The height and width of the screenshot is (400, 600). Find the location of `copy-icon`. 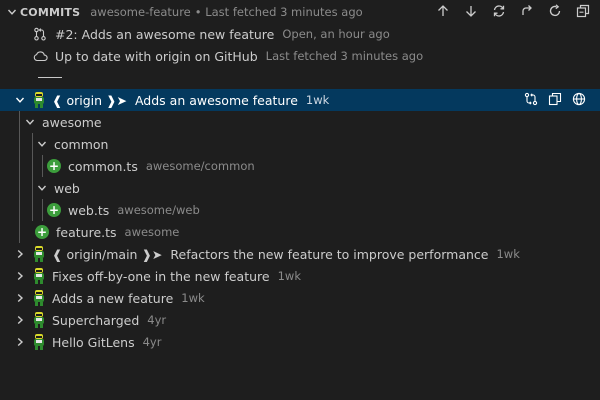

copy-icon is located at coordinates (555, 100).